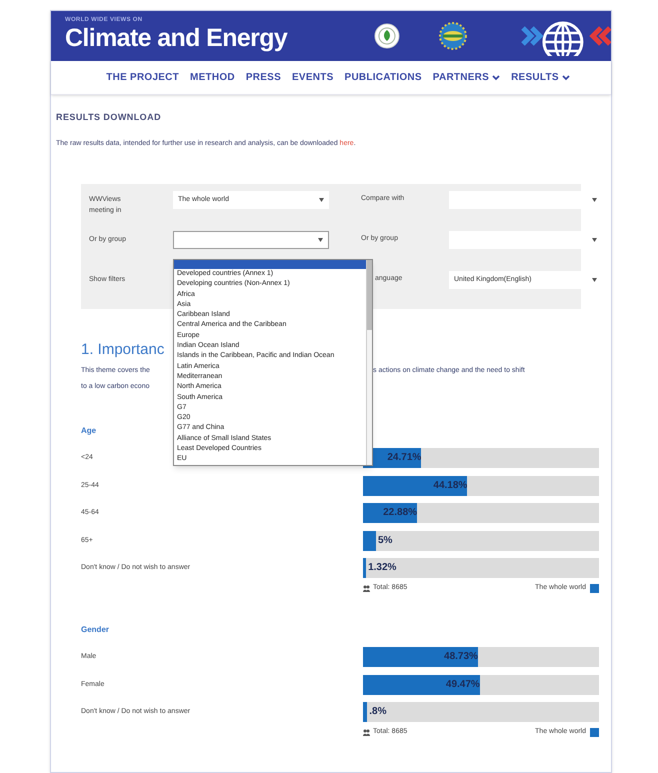 This screenshot has width=658, height=773. What do you see at coordinates (382, 568) in the screenshot?
I see `bar-value: 1.32%` at bounding box center [382, 568].